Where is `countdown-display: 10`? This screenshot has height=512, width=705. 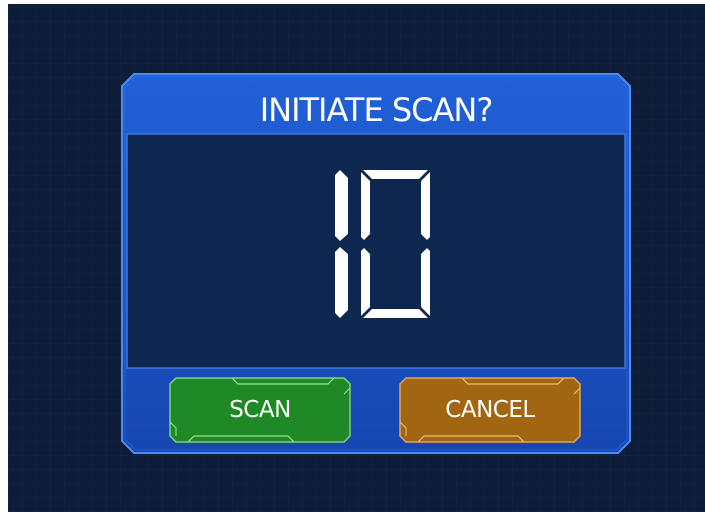 countdown-display: 10 is located at coordinates (382, 244).